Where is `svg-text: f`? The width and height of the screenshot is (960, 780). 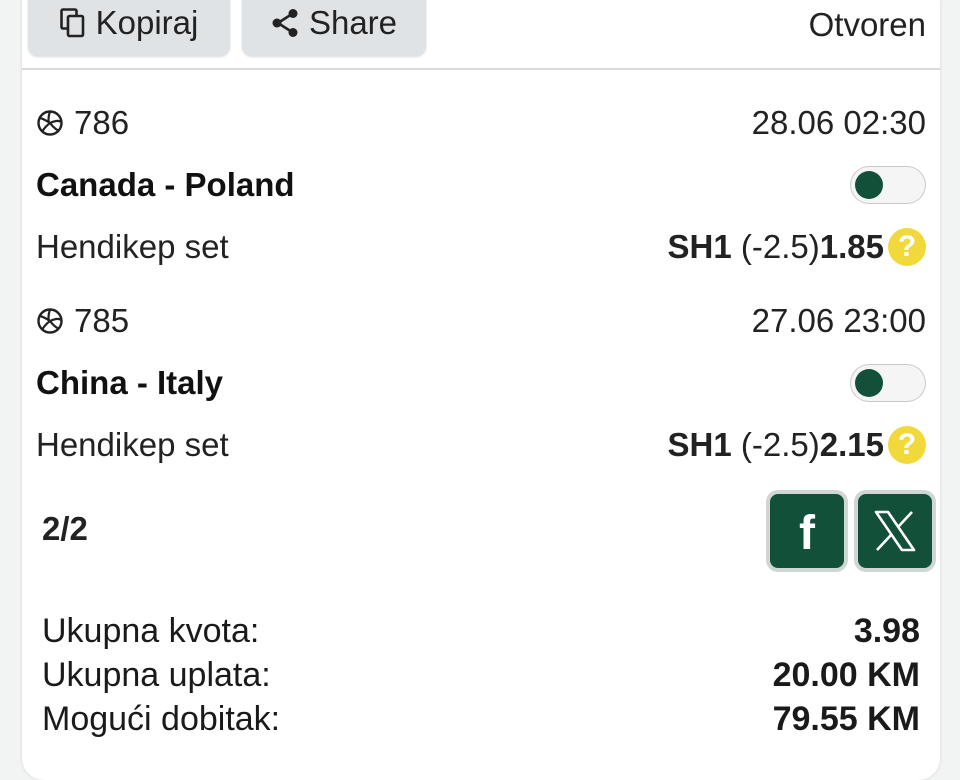
svg-text: f is located at coordinates (807, 531).